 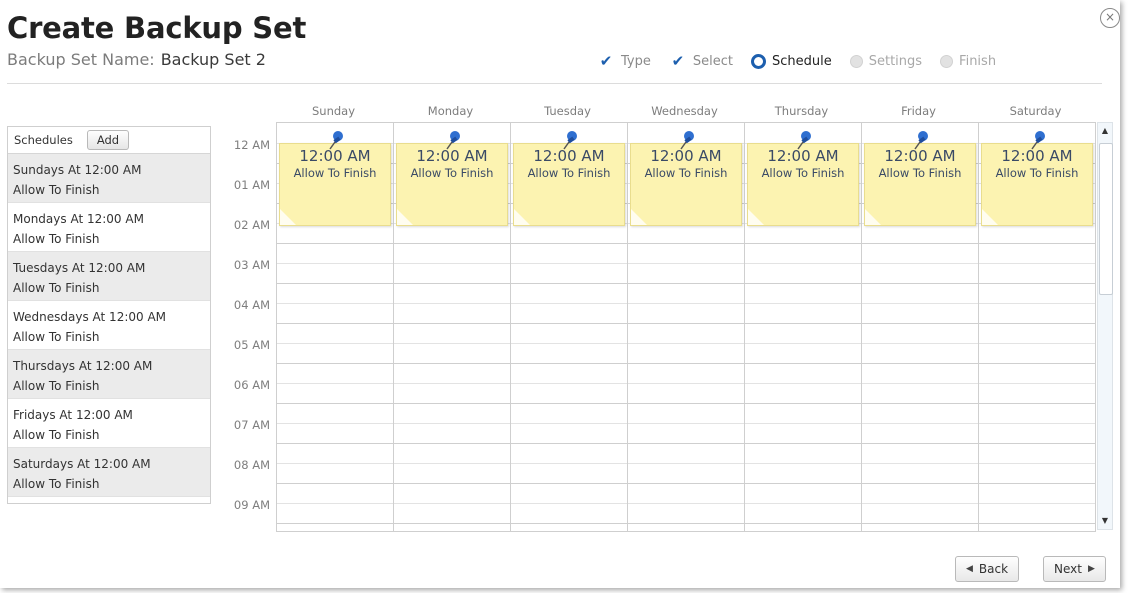 What do you see at coordinates (1105, 326) in the screenshot?
I see `calendar-scrollbar: ▲ ▼` at bounding box center [1105, 326].